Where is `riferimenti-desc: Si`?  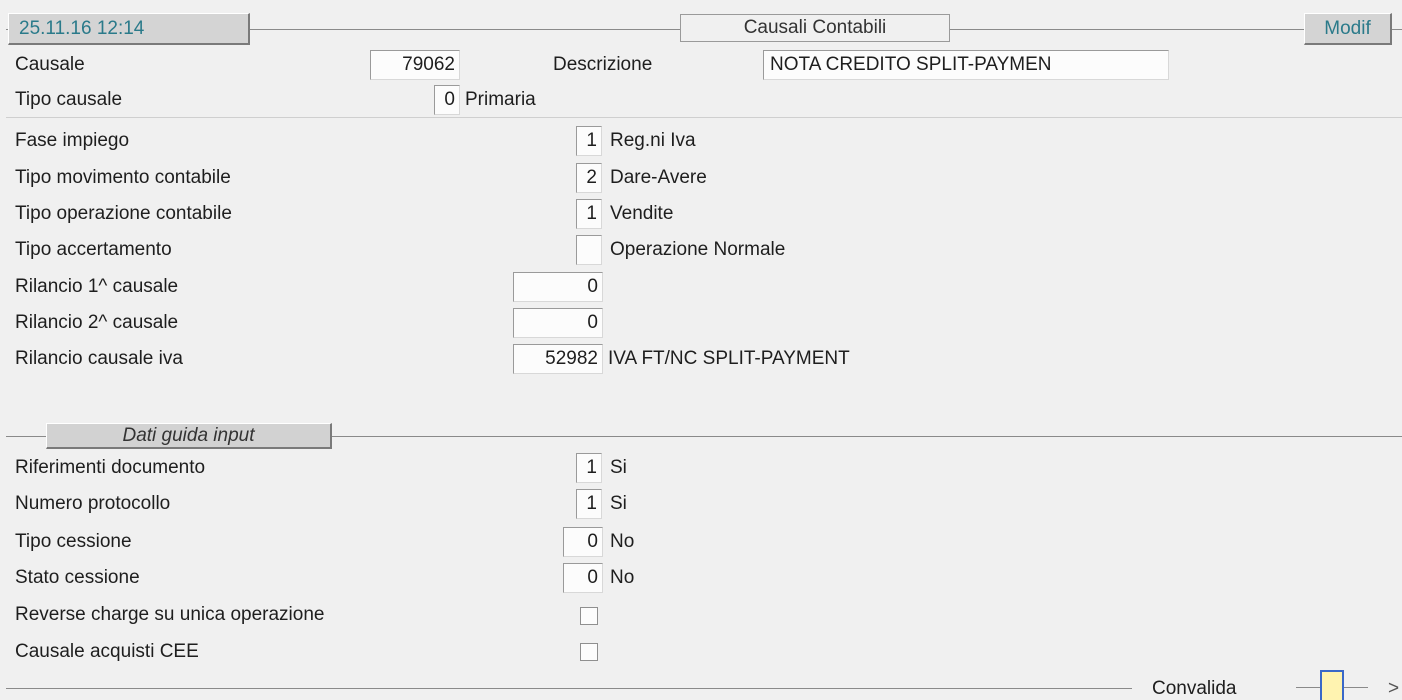
riferimenti-desc: Si is located at coordinates (618, 467).